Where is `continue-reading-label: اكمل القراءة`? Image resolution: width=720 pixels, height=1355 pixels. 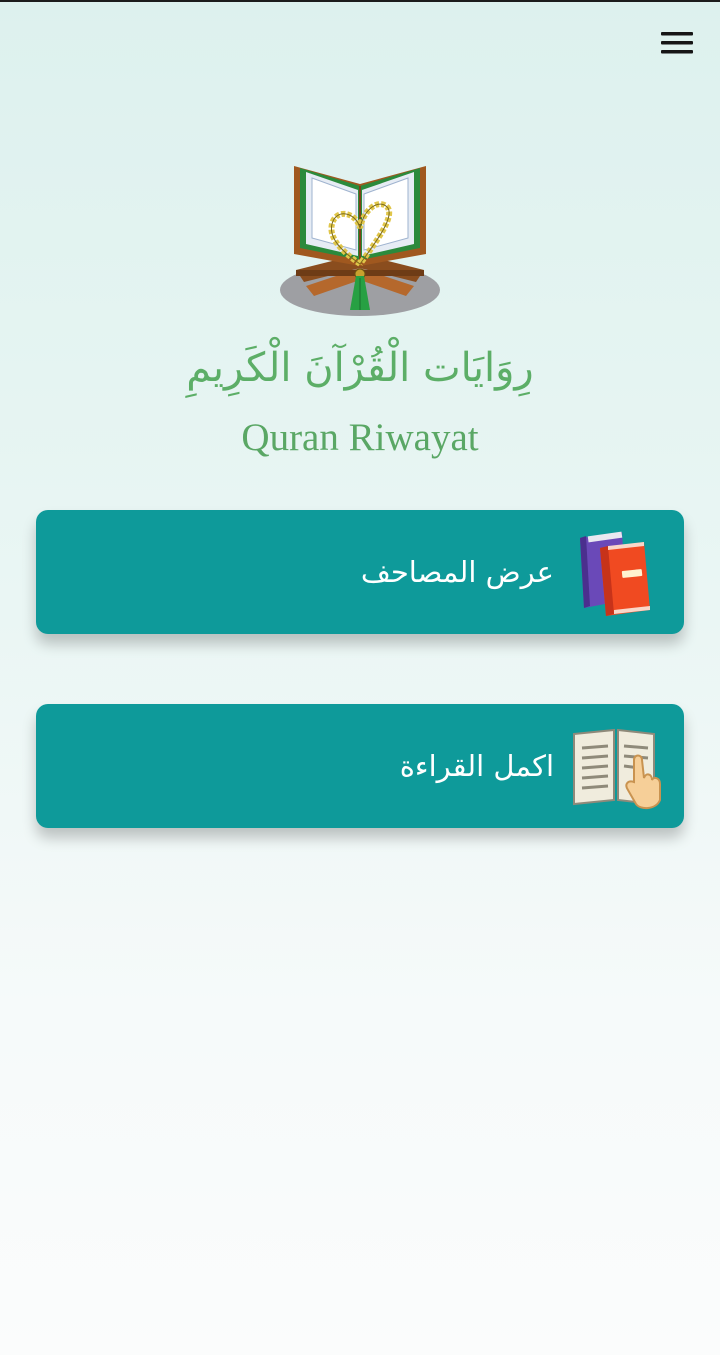 continue-reading-label: اكمل القراءة is located at coordinates (476, 766).